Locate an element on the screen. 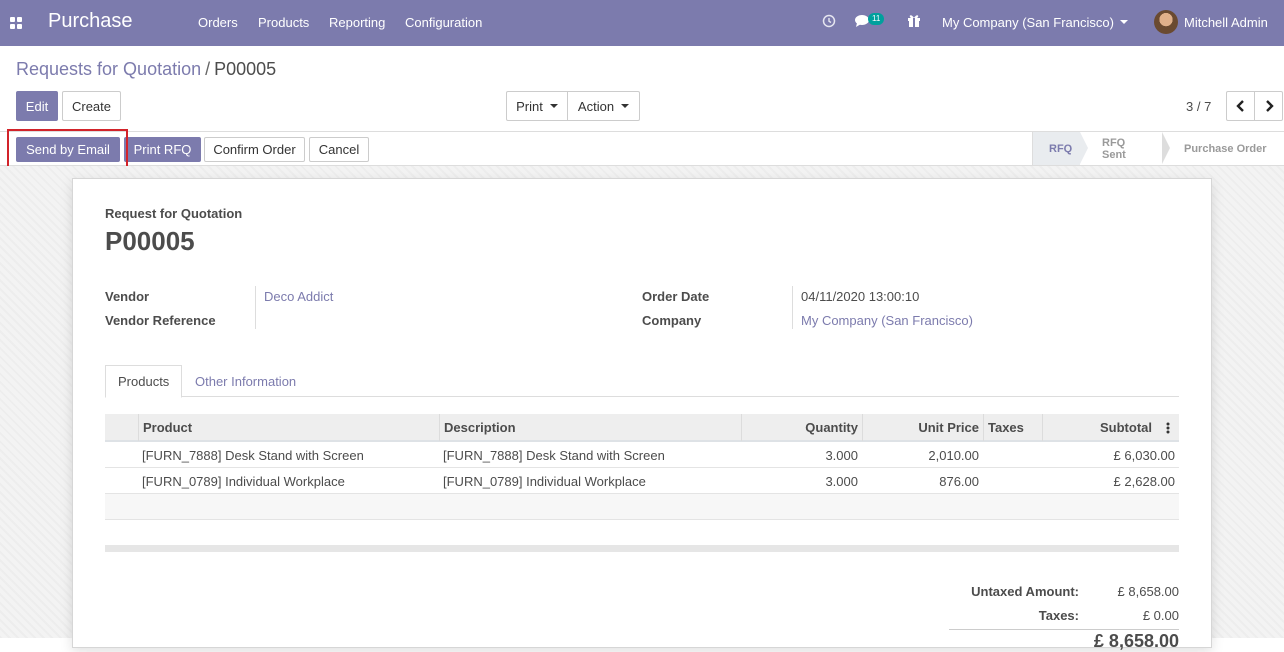 The image size is (1284, 652). action-dropdown: Action is located at coordinates (603, 106).